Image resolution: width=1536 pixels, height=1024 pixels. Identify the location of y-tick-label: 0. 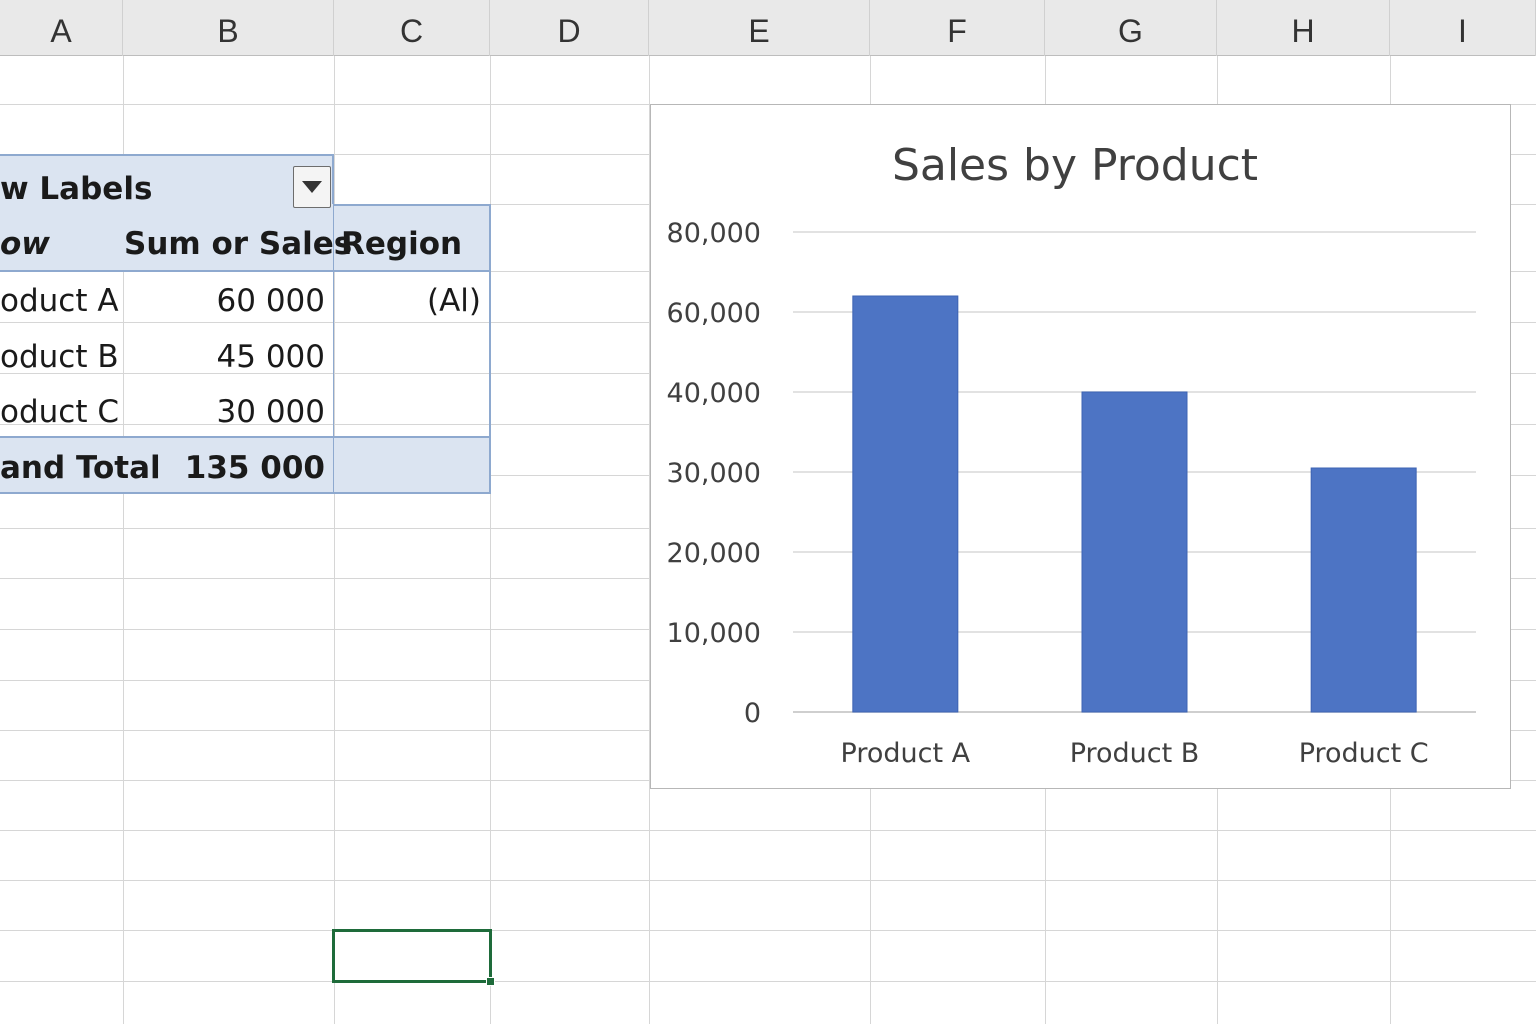
(752, 713).